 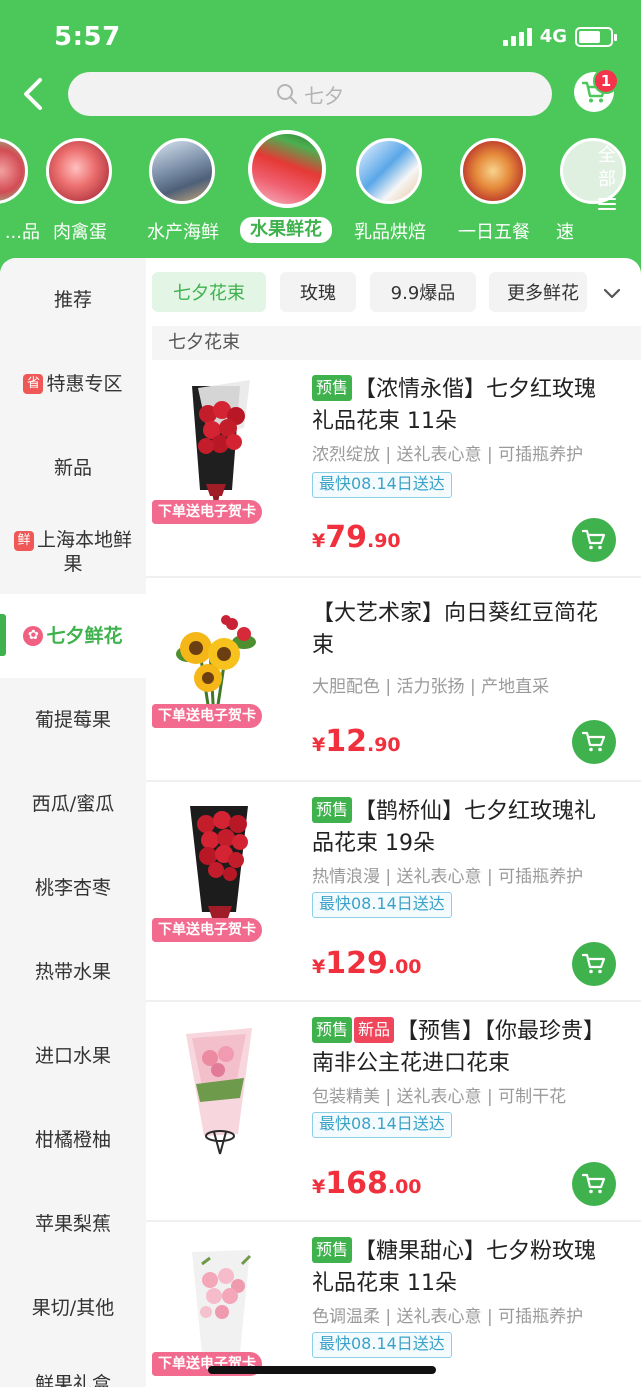 I want to click on category-label: 水产海鲜, so click(x=183, y=232).